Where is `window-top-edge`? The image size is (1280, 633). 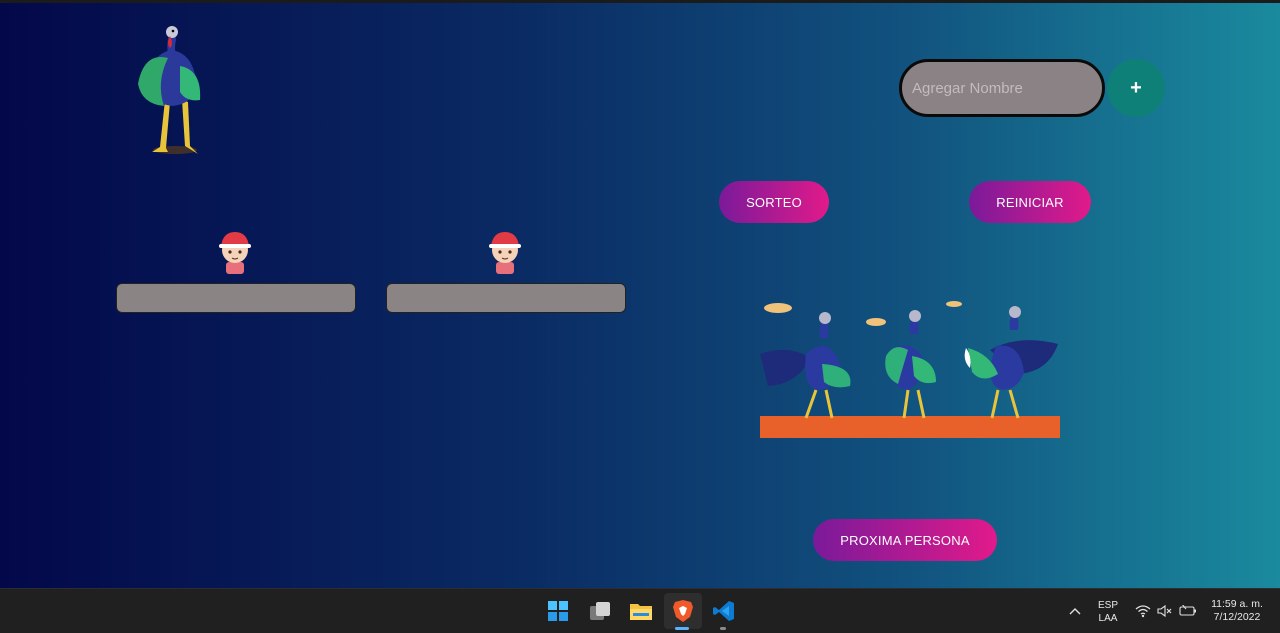
window-top-edge is located at coordinates (640, 1).